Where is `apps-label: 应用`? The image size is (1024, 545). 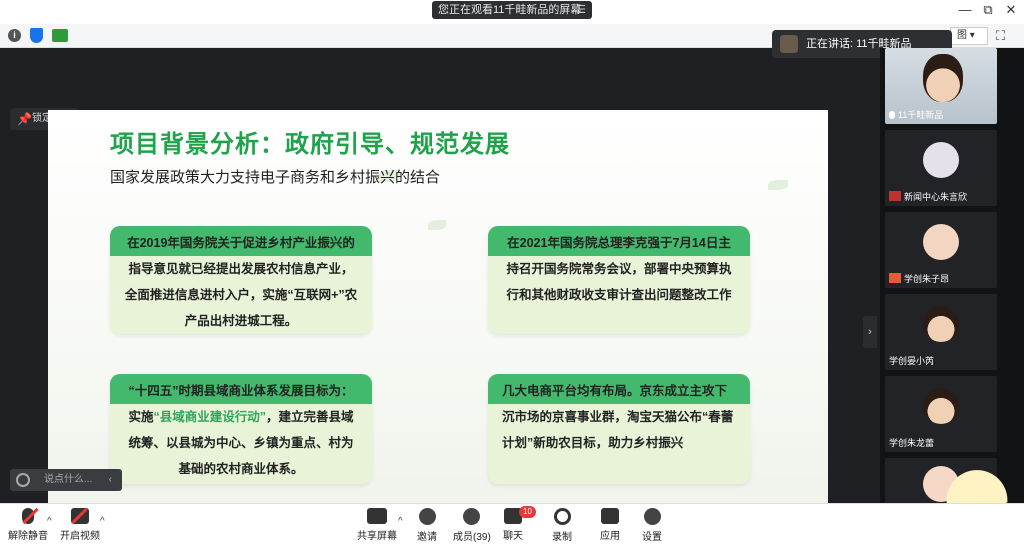 apps-label: 应用 is located at coordinates (610, 536).